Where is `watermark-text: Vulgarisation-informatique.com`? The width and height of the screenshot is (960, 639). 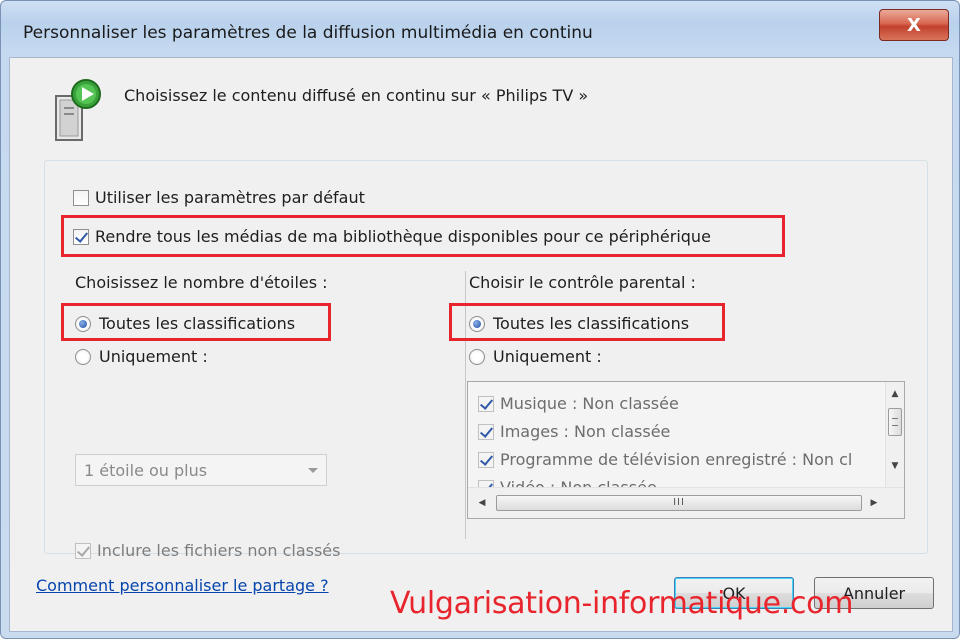 watermark-text: Vulgarisation-informatique.com is located at coordinates (622, 603).